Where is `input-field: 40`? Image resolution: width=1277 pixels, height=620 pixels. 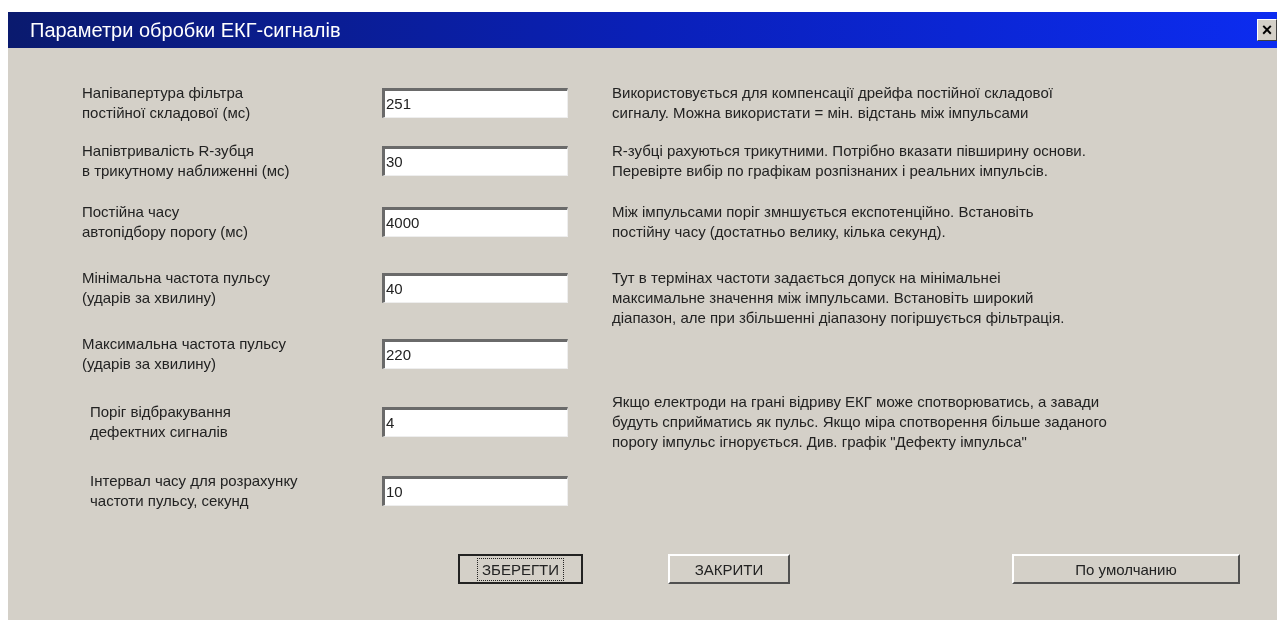
input-field: 40 is located at coordinates (475, 287).